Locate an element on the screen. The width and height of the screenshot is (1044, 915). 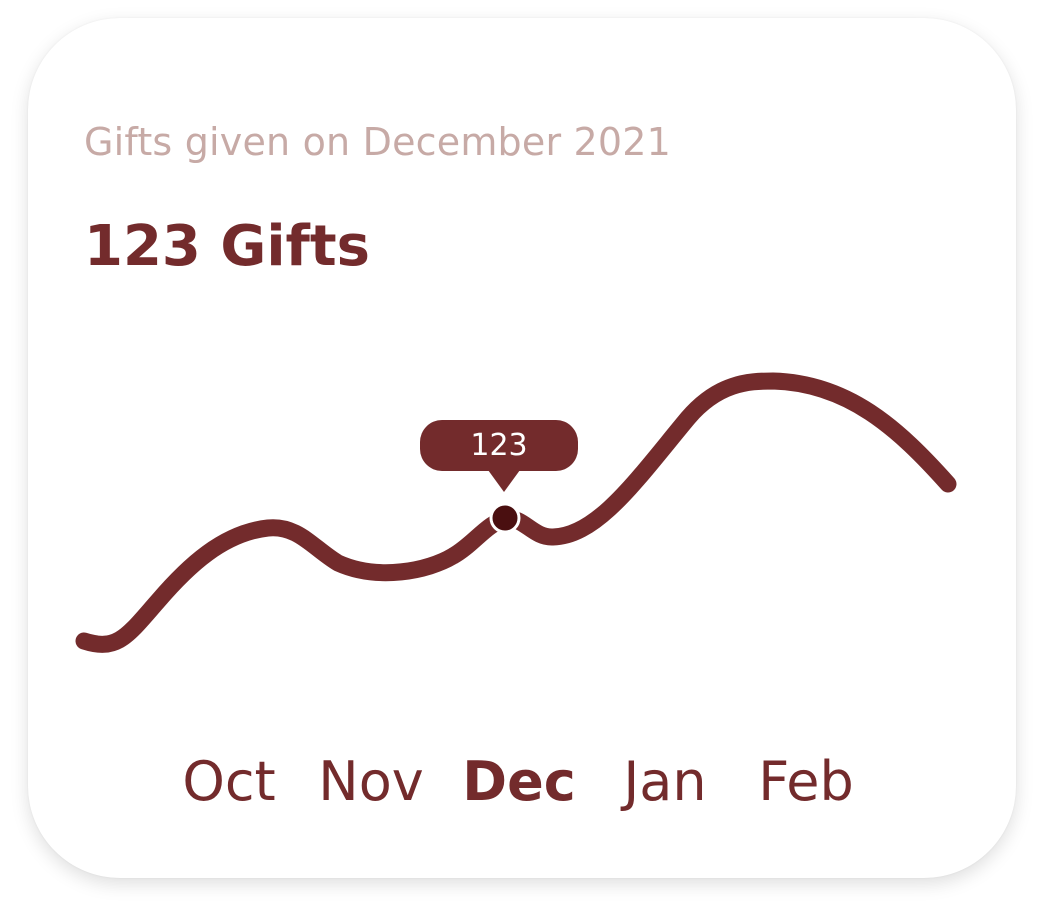
value-tooltip: 123 is located at coordinates (499, 445).